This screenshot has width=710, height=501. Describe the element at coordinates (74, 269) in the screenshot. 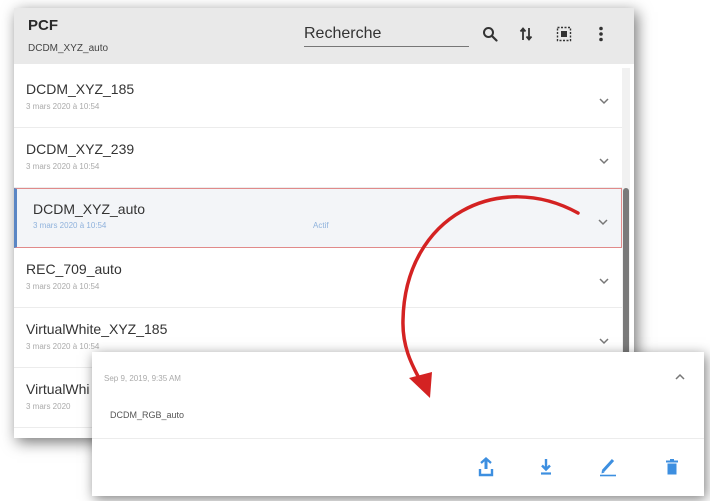

I see `item-name: REC_709_auto` at that location.